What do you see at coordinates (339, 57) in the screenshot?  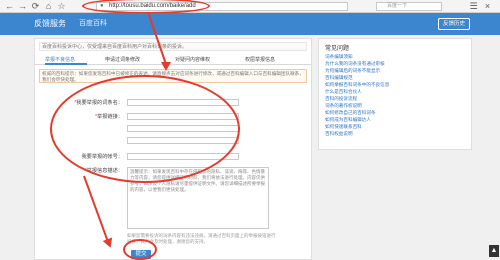 I see `faq-link: 词条编辑须知` at bounding box center [339, 57].